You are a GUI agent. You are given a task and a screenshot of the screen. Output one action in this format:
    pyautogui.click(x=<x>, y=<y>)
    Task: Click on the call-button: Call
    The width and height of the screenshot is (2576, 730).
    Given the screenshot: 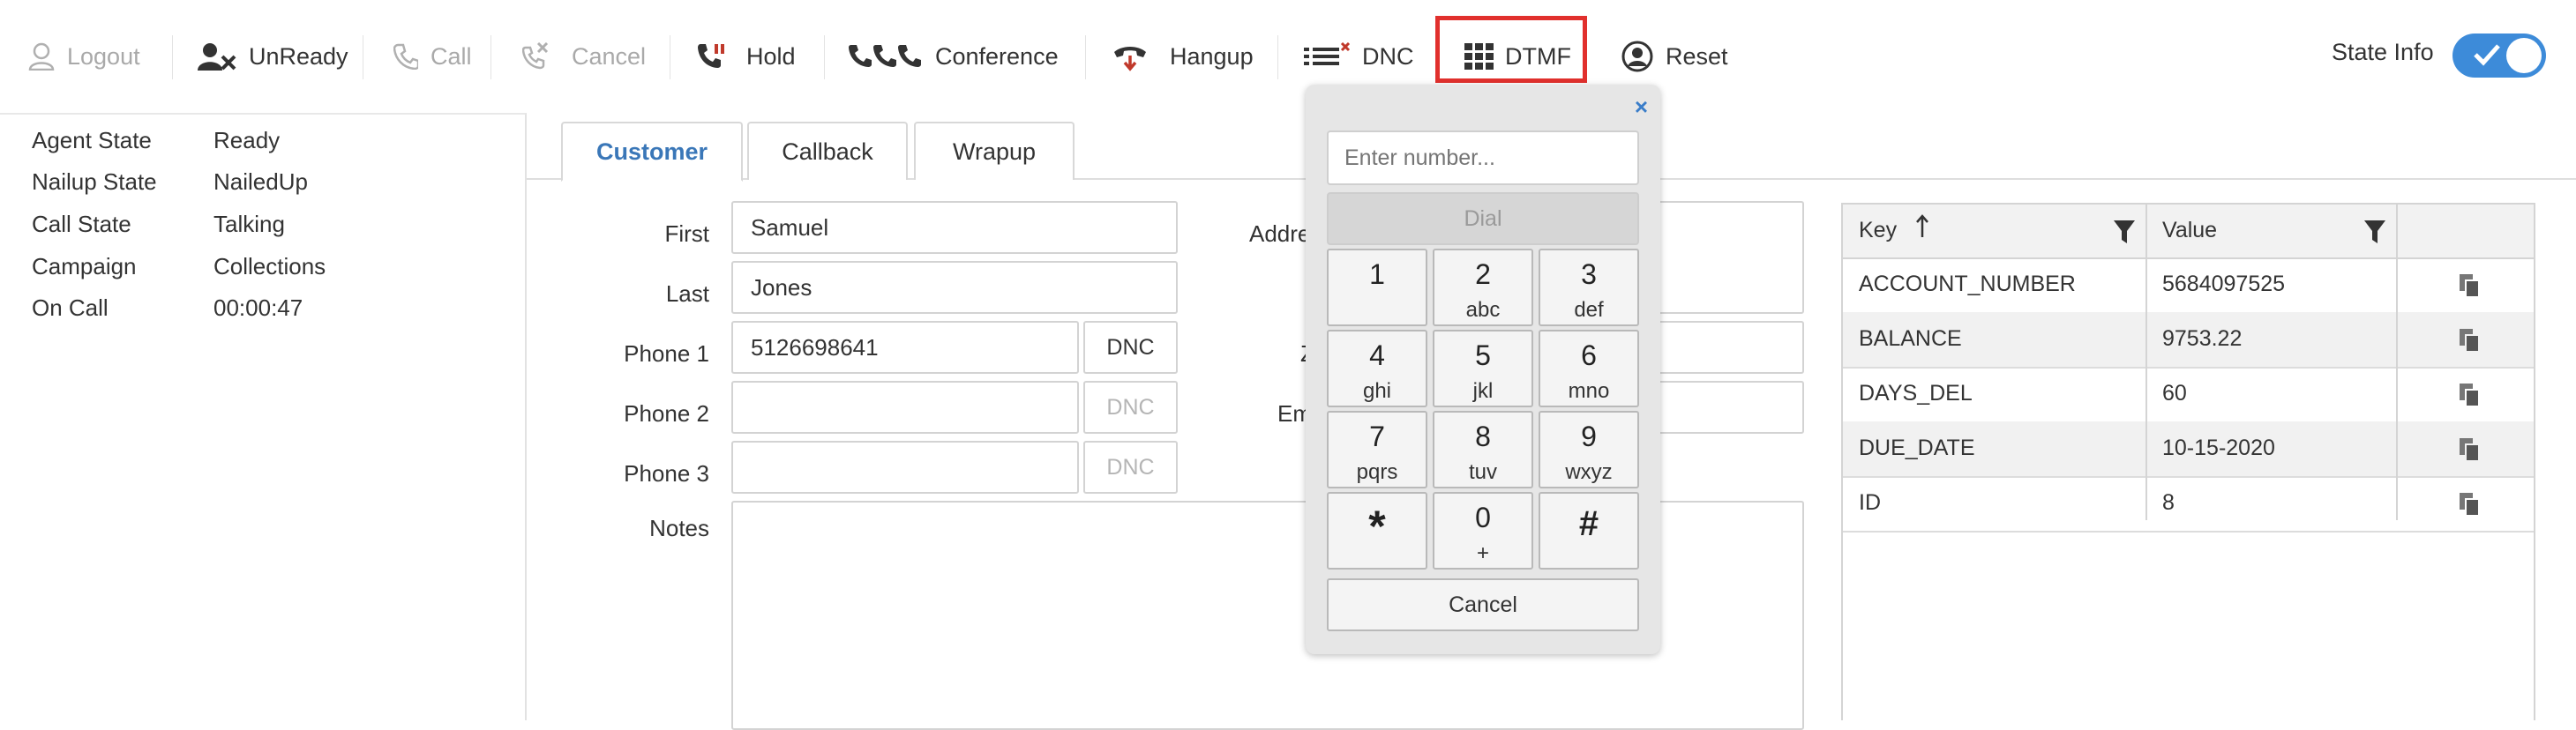 What is the action you would take?
    pyautogui.click(x=433, y=56)
    